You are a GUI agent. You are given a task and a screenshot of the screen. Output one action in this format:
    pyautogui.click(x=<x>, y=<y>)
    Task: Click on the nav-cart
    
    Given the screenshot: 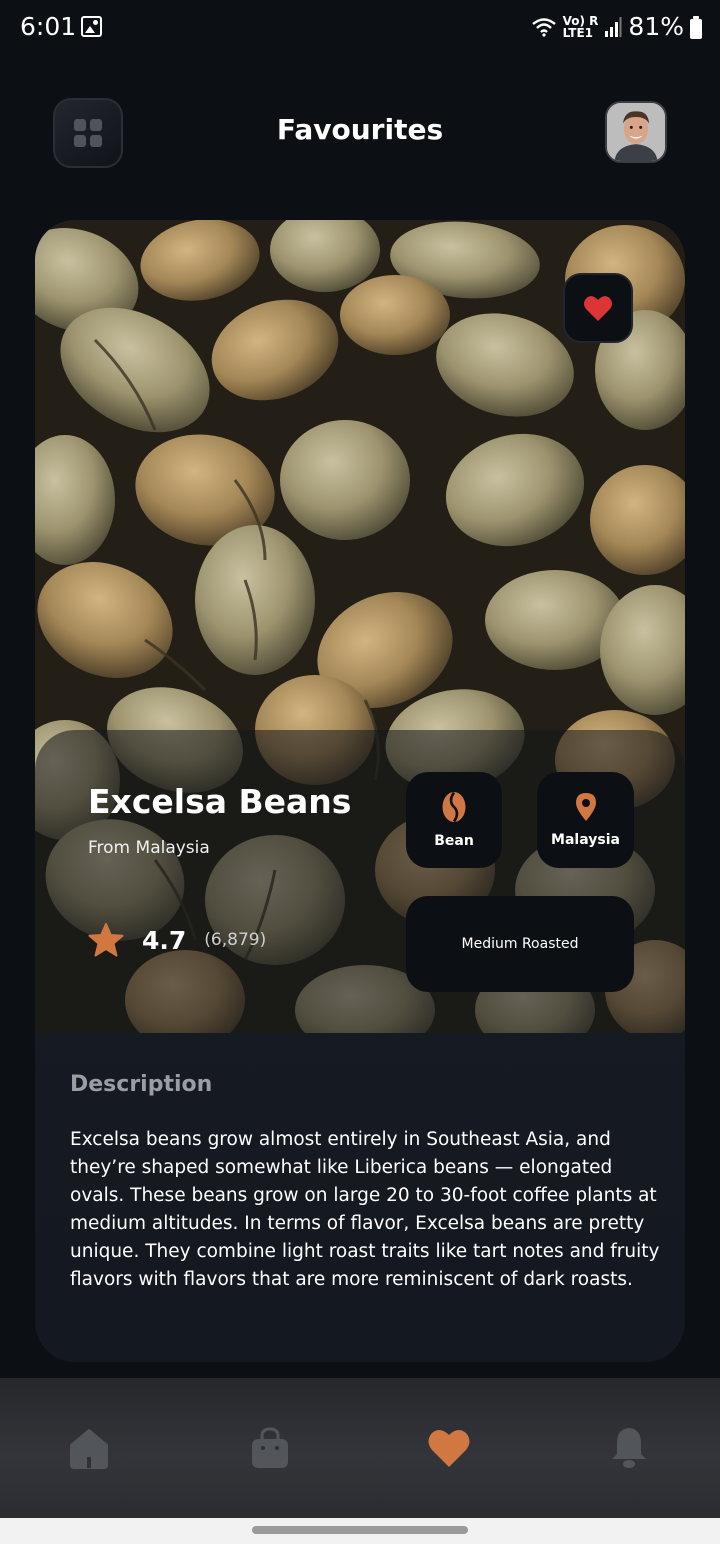 What is the action you would take?
    pyautogui.click(x=270, y=1448)
    